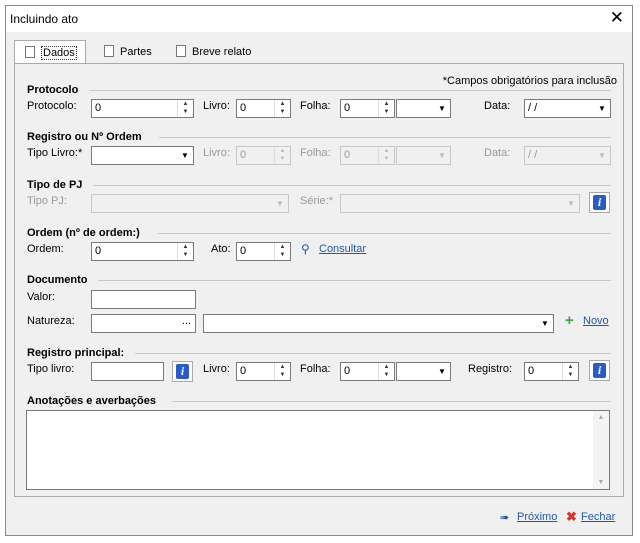 The image size is (640, 543). I want to click on tab-partes: Partes, so click(128, 52).